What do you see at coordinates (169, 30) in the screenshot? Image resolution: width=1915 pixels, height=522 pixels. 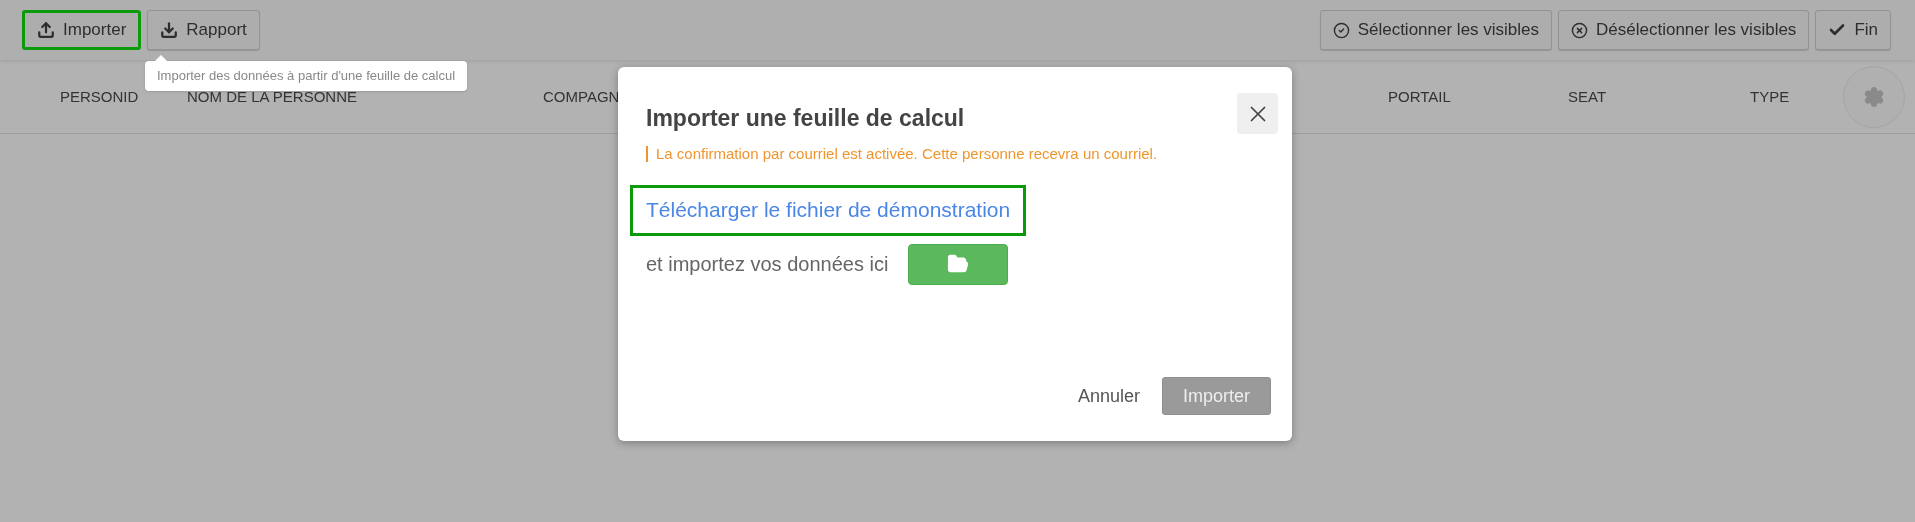 I see `download-icon` at bounding box center [169, 30].